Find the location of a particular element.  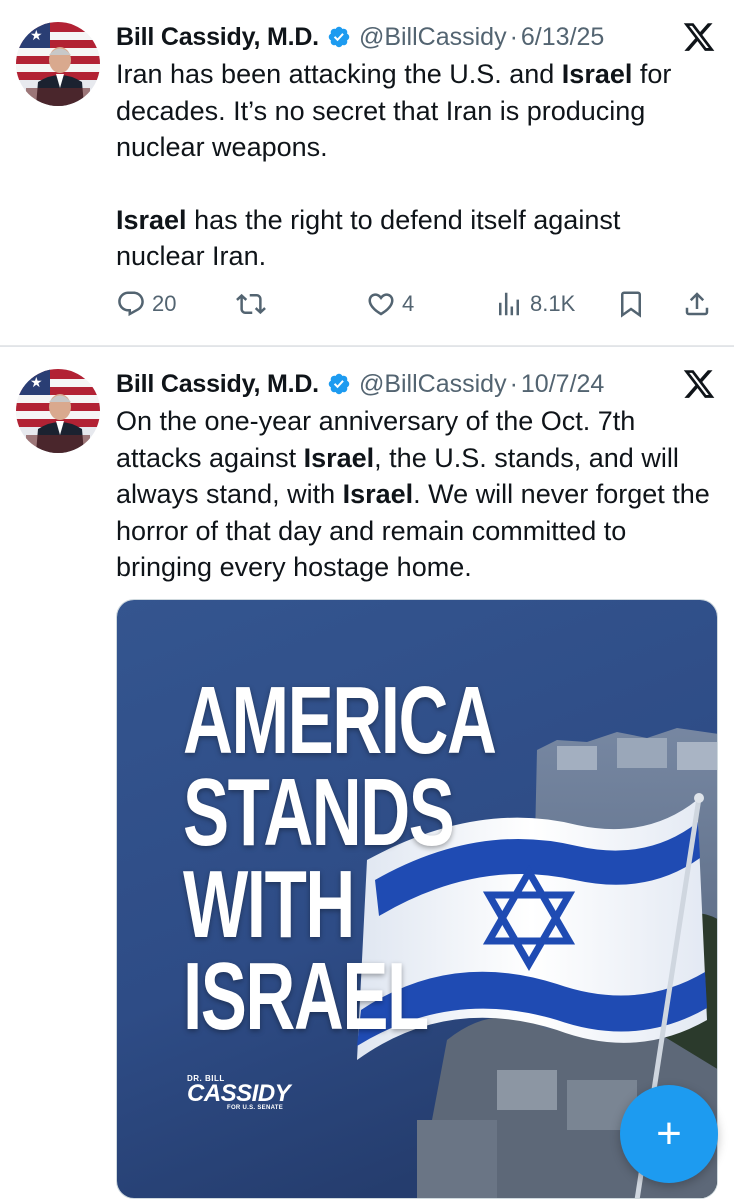

repost-button is located at coordinates (251, 304).